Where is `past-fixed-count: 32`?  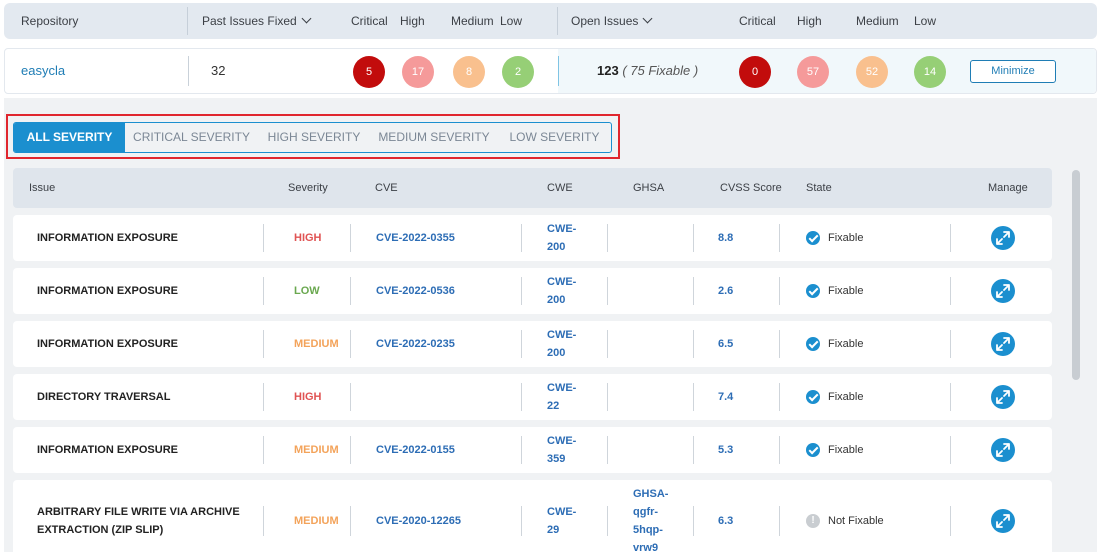 past-fixed-count: 32 is located at coordinates (218, 70).